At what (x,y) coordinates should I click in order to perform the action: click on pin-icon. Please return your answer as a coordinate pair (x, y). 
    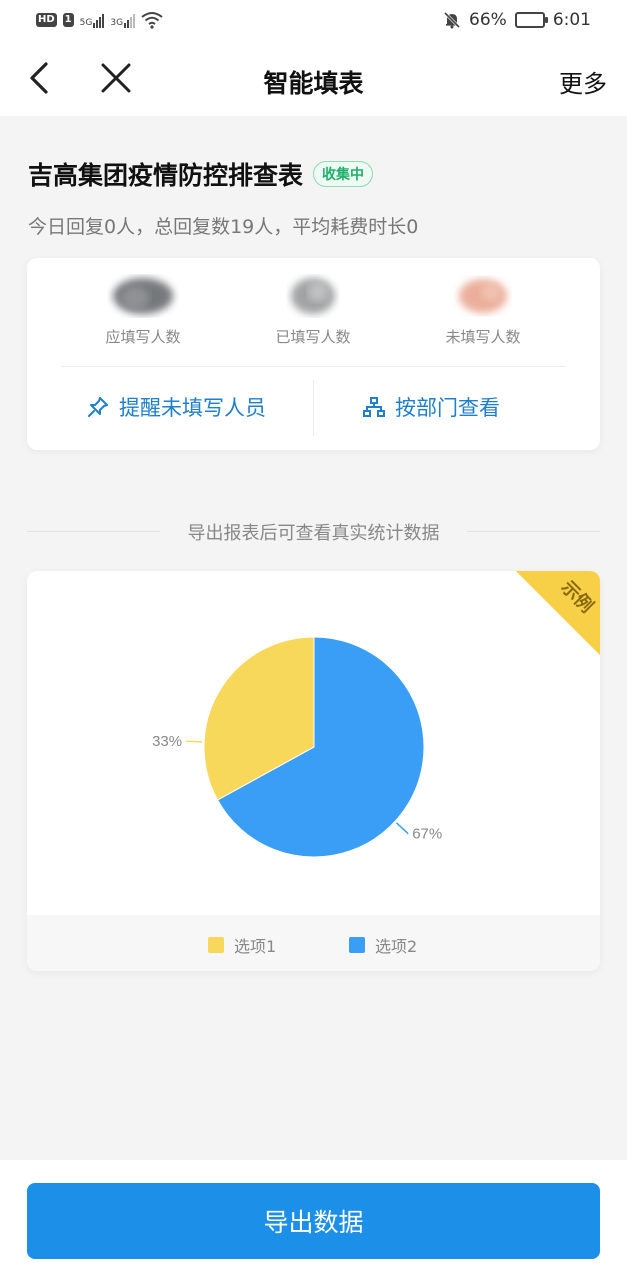
    Looking at the image, I should click on (98, 407).